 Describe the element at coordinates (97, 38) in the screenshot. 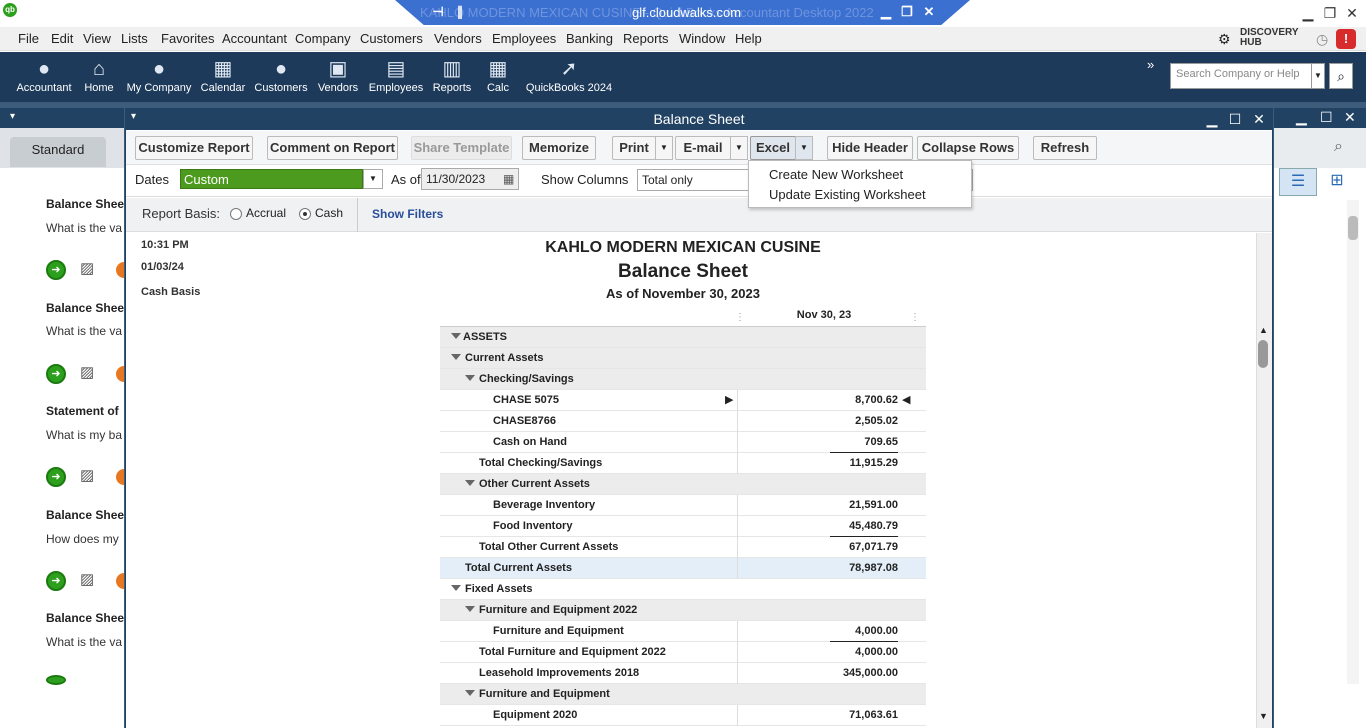

I see `menu-view: View` at that location.